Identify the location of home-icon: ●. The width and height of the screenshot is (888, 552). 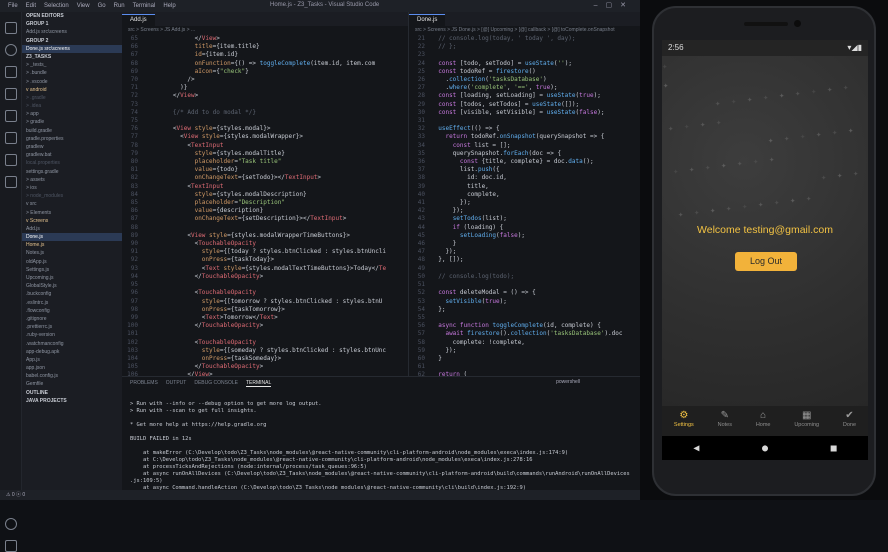
(765, 448).